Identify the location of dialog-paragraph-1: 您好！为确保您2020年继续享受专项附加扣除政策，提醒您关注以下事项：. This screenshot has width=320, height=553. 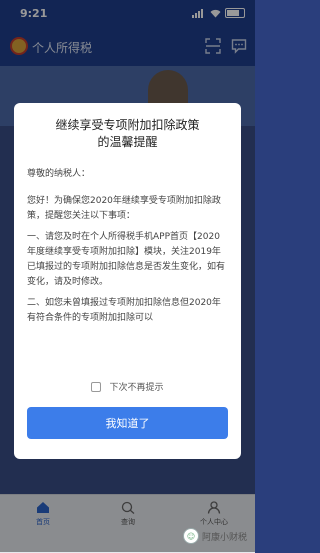
(124, 208).